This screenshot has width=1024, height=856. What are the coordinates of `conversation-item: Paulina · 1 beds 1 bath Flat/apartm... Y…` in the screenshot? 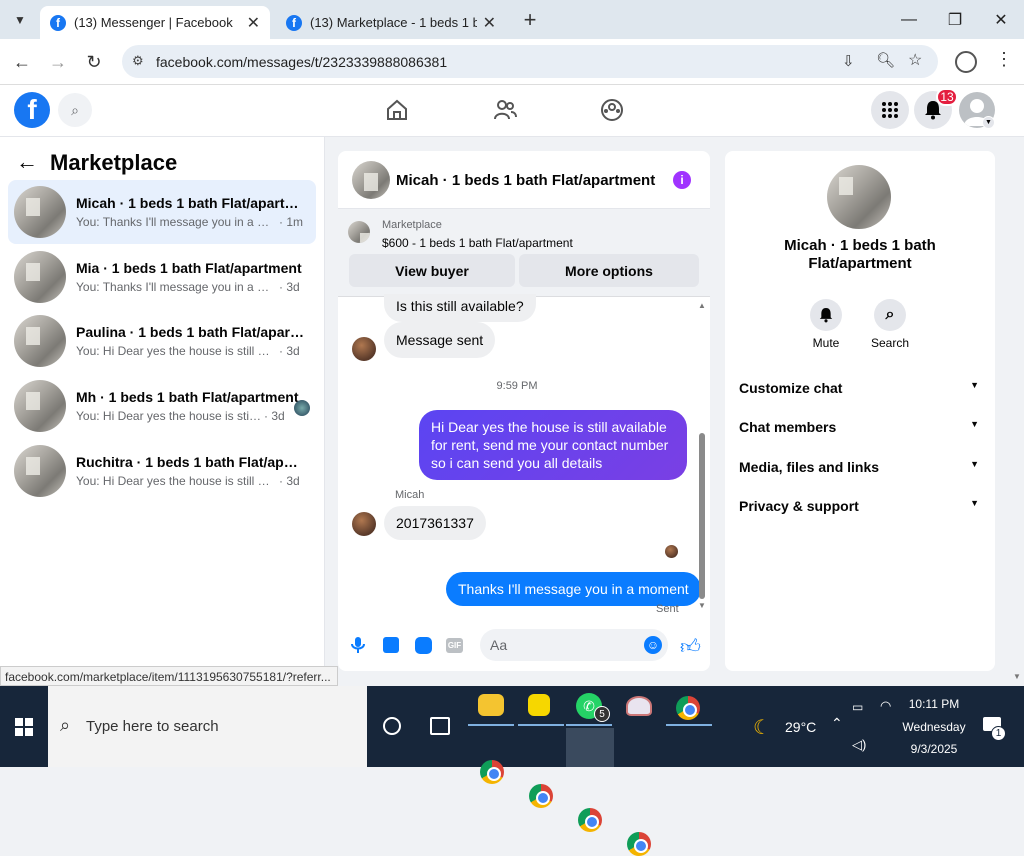 It's located at (162, 341).